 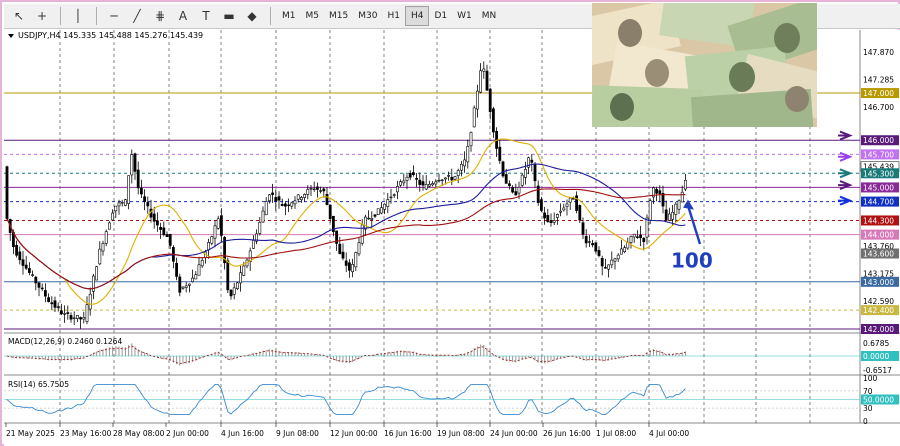 I want to click on timeframe-m15: M15, so click(x=338, y=16).